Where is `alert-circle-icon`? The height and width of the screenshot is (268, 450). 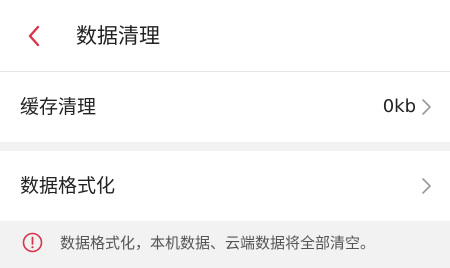
alert-circle-icon is located at coordinates (32, 242).